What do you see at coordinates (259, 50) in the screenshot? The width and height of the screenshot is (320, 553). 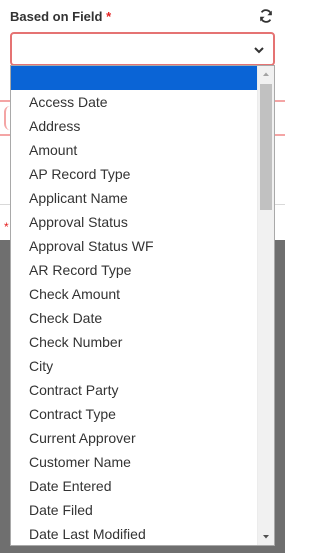 I see `chevron-down-icon` at bounding box center [259, 50].